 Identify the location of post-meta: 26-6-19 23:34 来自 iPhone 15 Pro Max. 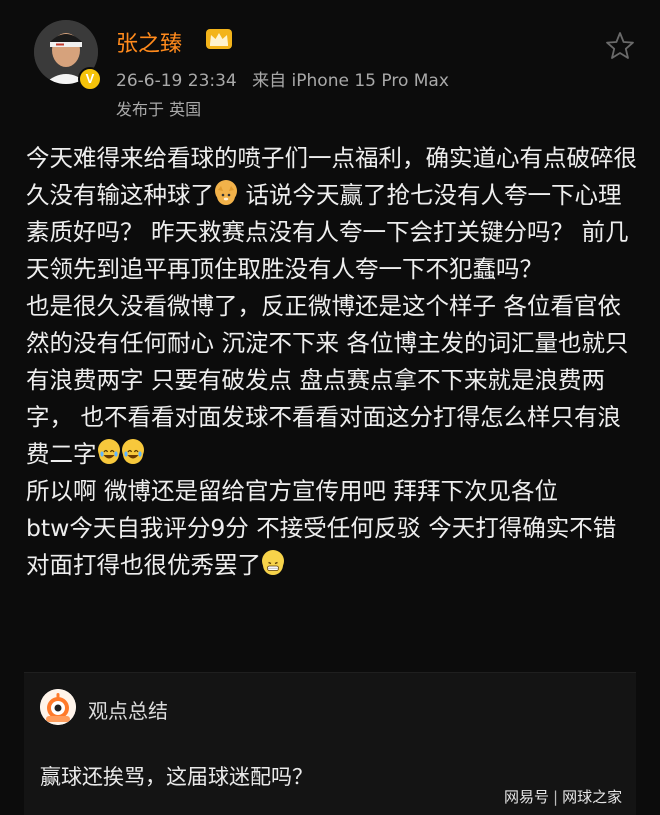
(287, 78).